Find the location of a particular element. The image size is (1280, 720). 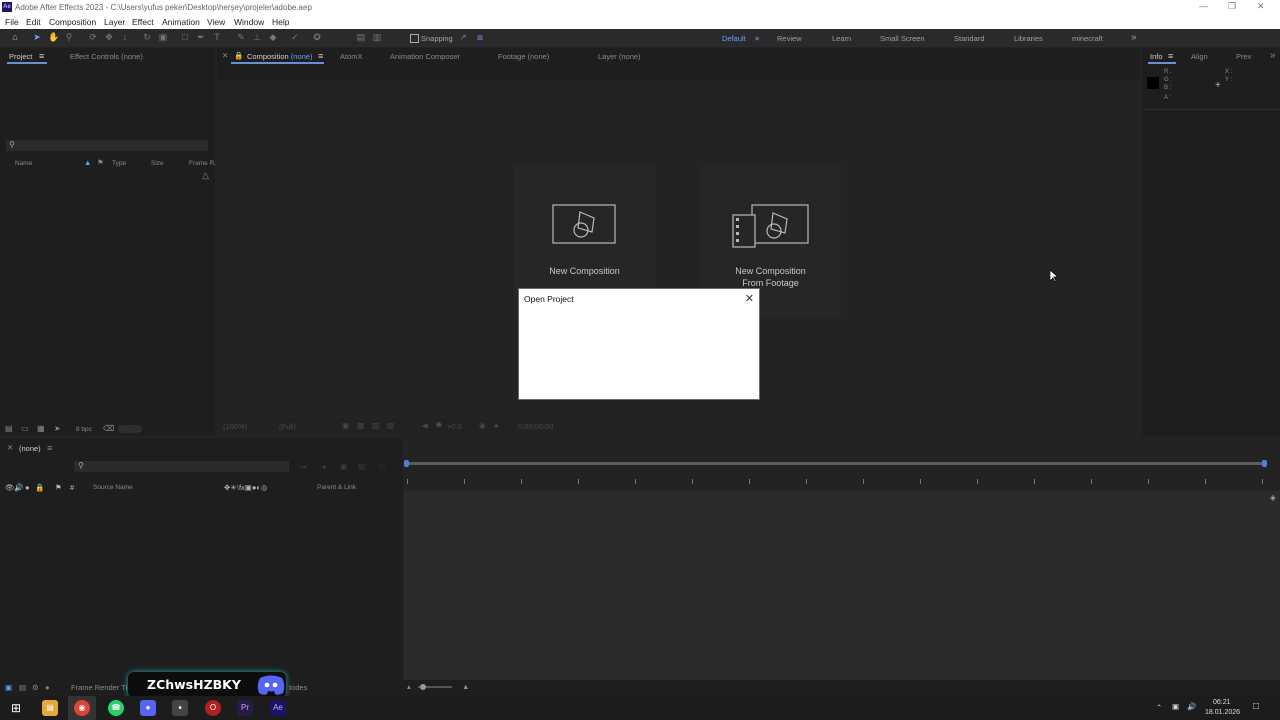

trash-icon: ⌫ is located at coordinates (108, 428).